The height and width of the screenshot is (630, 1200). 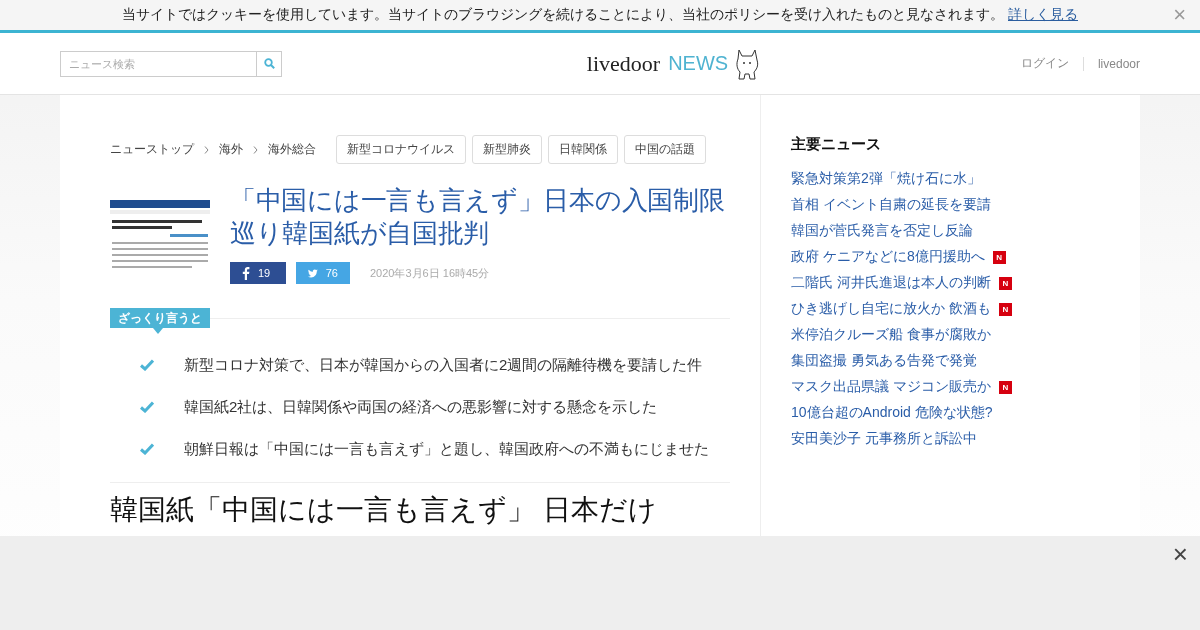 What do you see at coordinates (888, 257) in the screenshot?
I see `news-link: 政府 ケニアなどに8億円援助へ` at bounding box center [888, 257].